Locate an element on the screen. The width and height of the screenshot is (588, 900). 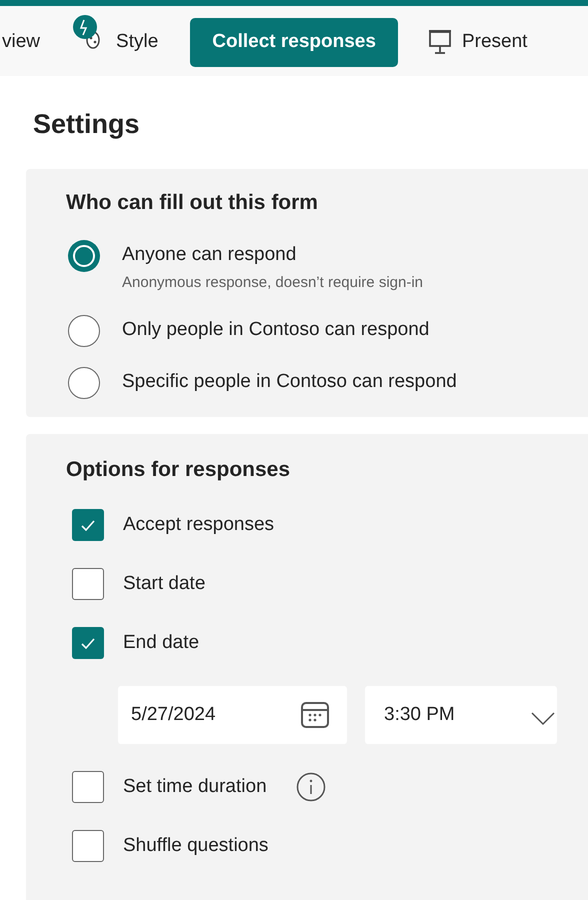
toolbar-tab: view is located at coordinates (21, 42).